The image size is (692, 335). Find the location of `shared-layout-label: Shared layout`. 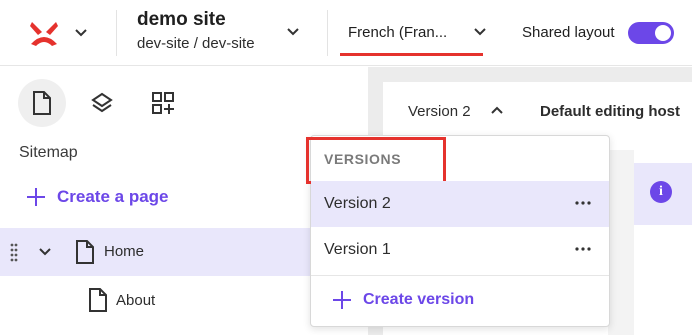

shared-layout-label: Shared layout is located at coordinates (568, 32).